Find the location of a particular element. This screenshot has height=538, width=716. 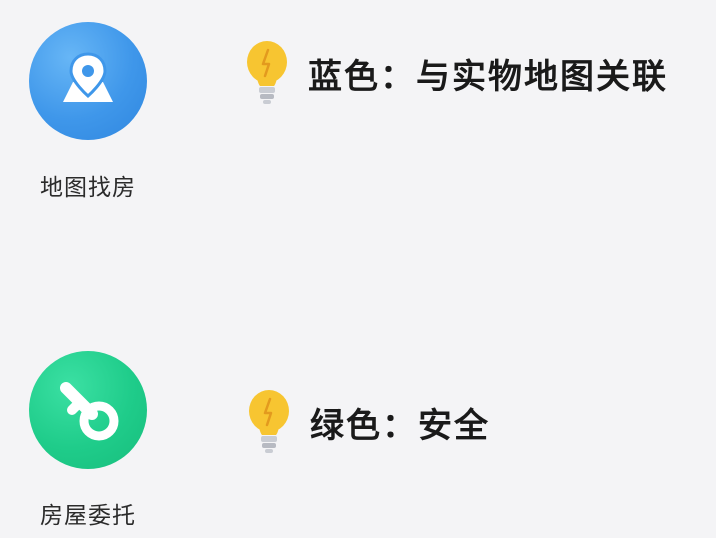

map-pin-icon is located at coordinates (88, 77).